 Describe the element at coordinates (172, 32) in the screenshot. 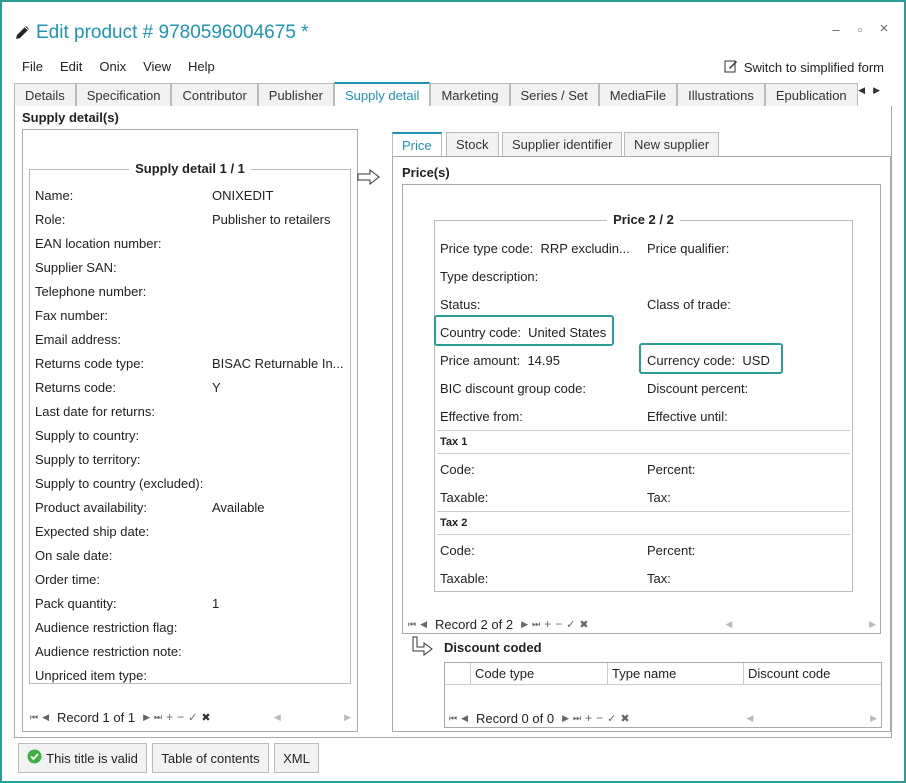

I see `window-title: Edit product # 9780596004675 *` at that location.